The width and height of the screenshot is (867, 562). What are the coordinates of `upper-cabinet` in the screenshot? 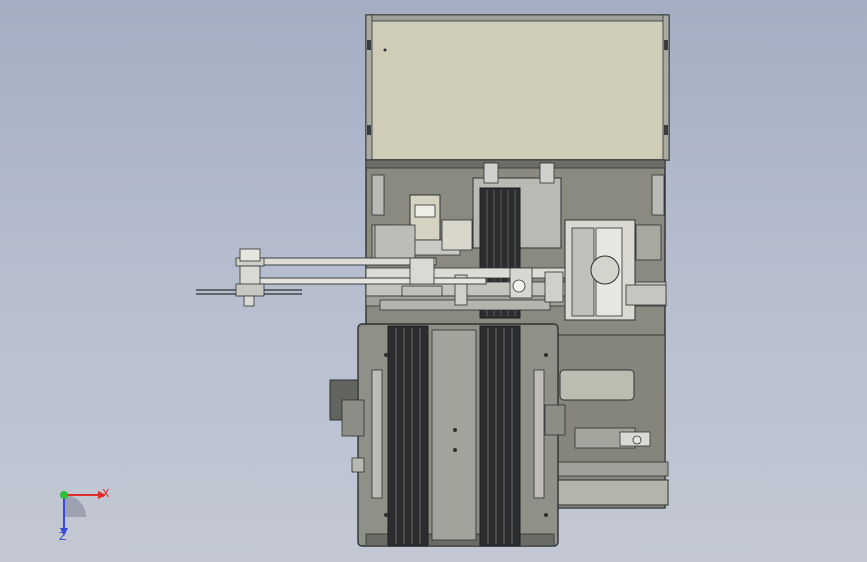 It's located at (517, 87).